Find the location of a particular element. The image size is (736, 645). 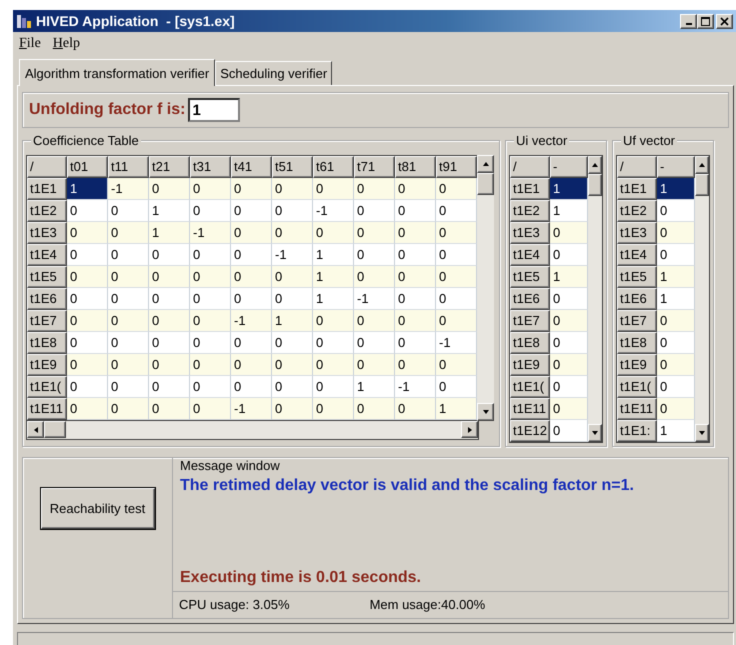

menu-item: File is located at coordinates (30, 44).